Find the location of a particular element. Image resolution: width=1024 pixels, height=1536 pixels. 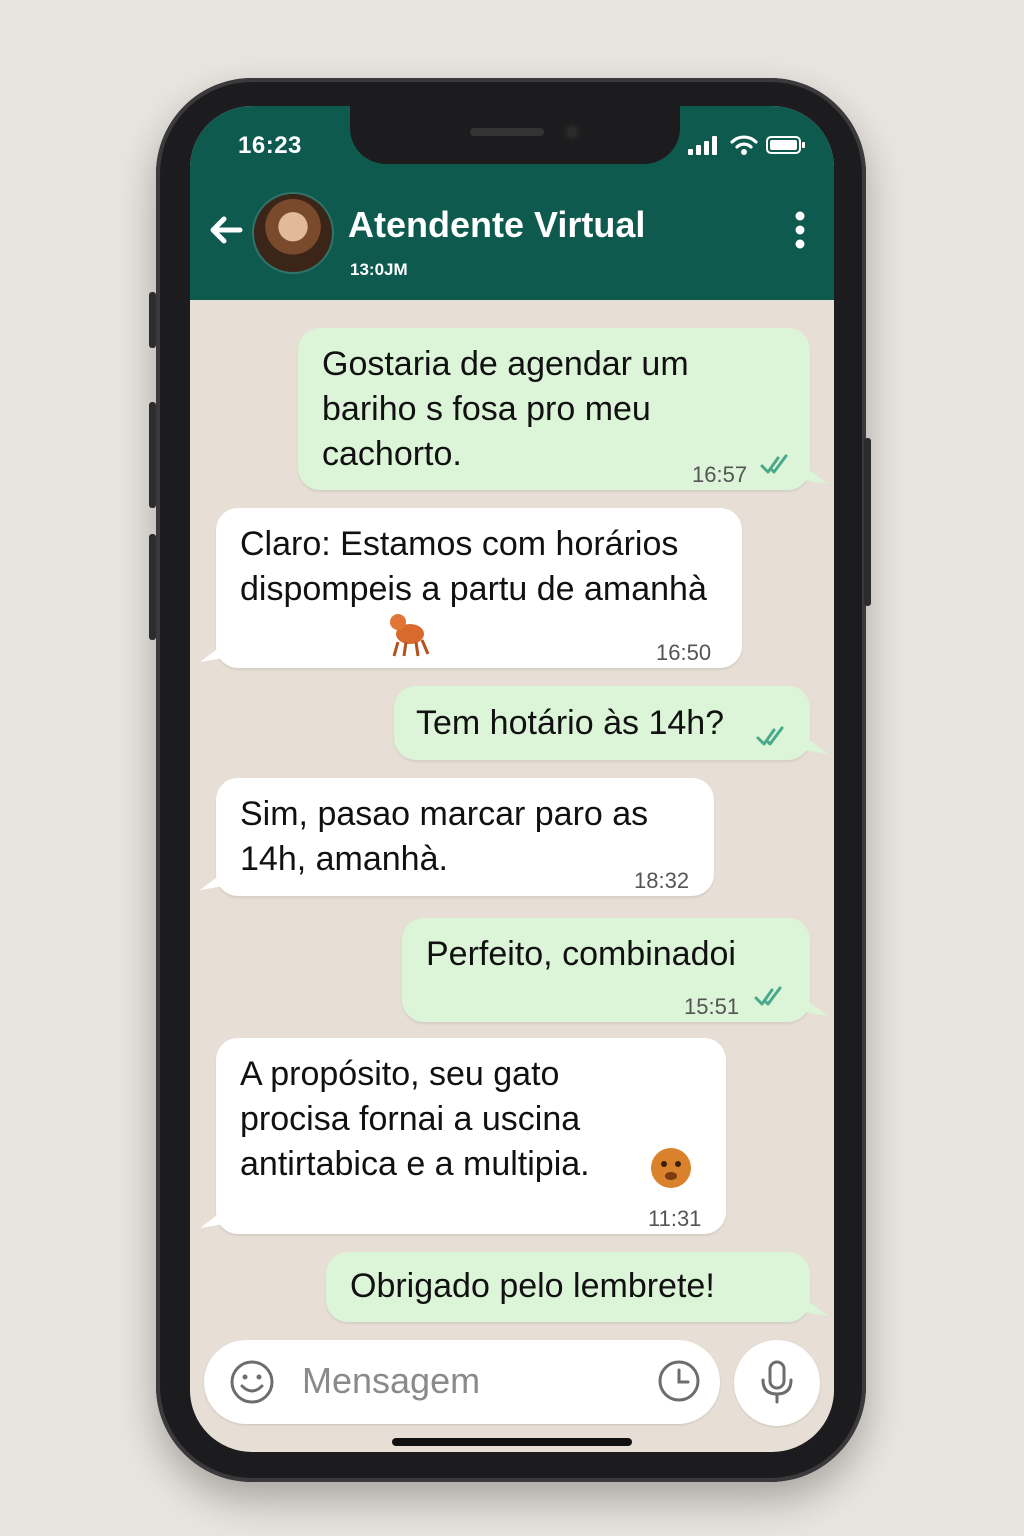

mute-switch is located at coordinates (152, 320).